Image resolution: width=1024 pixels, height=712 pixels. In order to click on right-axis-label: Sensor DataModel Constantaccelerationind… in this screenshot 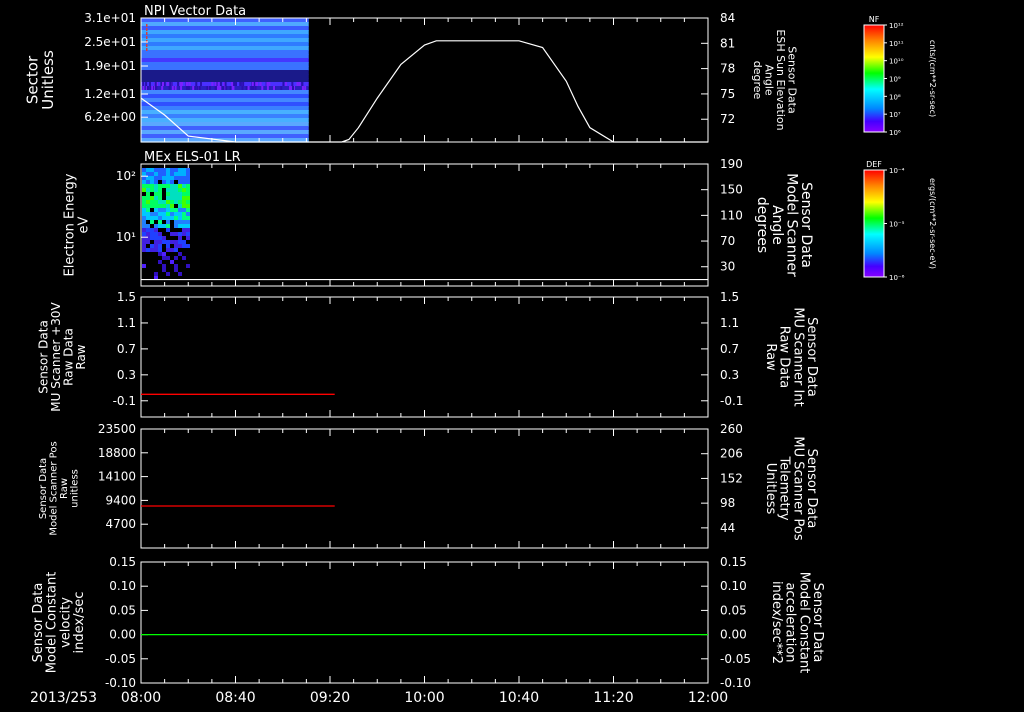, I will do `click(797, 623)`.